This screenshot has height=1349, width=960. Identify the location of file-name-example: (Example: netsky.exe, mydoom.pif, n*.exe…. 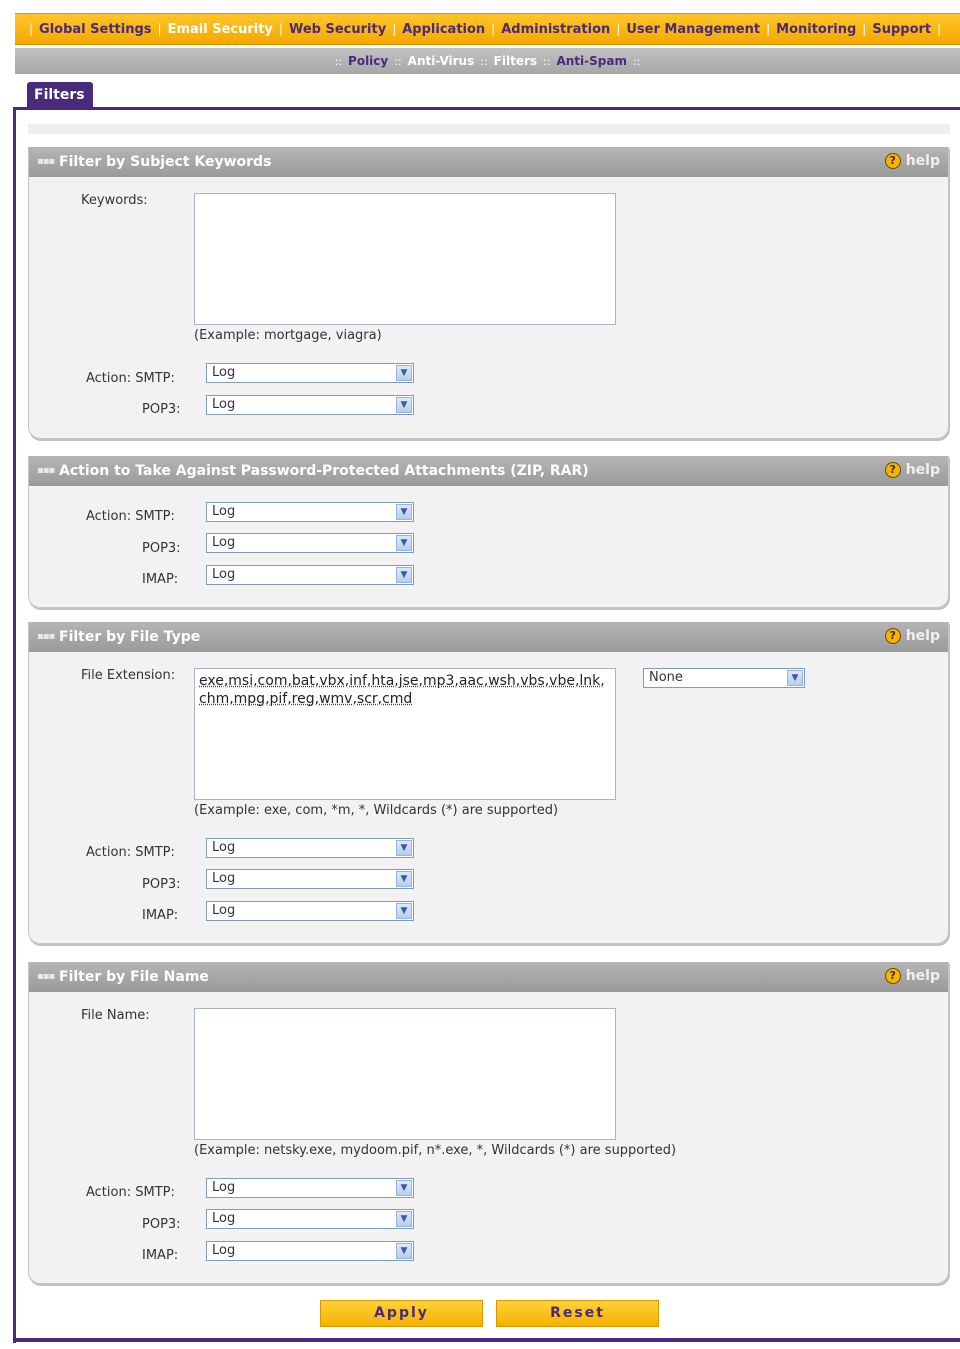
(435, 1150).